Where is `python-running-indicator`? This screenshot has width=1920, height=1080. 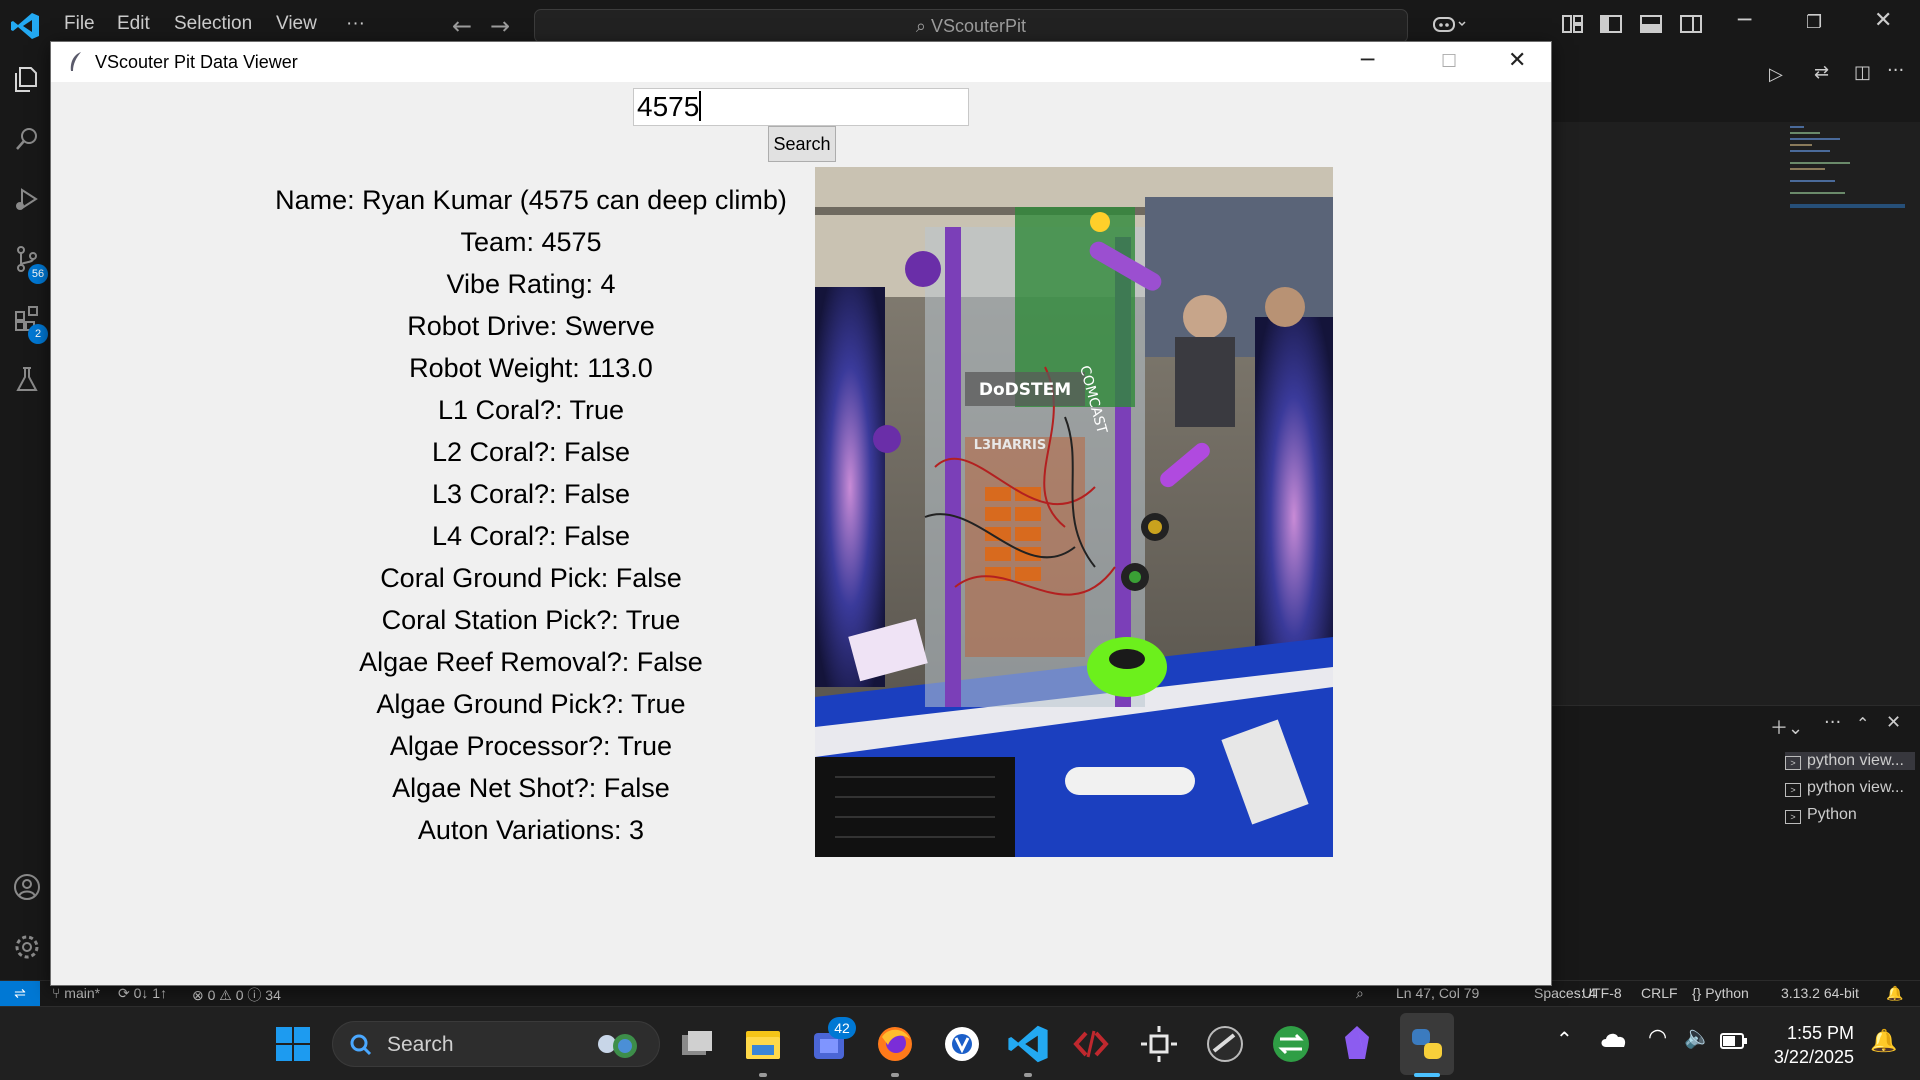
python-running-indicator is located at coordinates (1427, 1075).